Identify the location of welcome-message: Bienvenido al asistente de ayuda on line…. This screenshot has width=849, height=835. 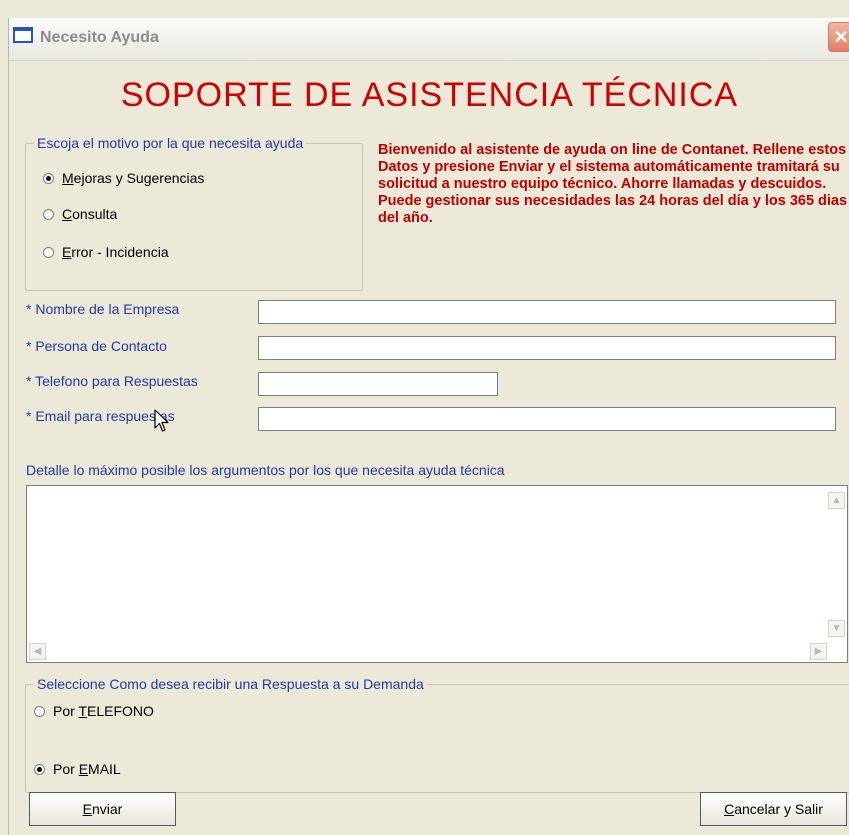
(613, 184).